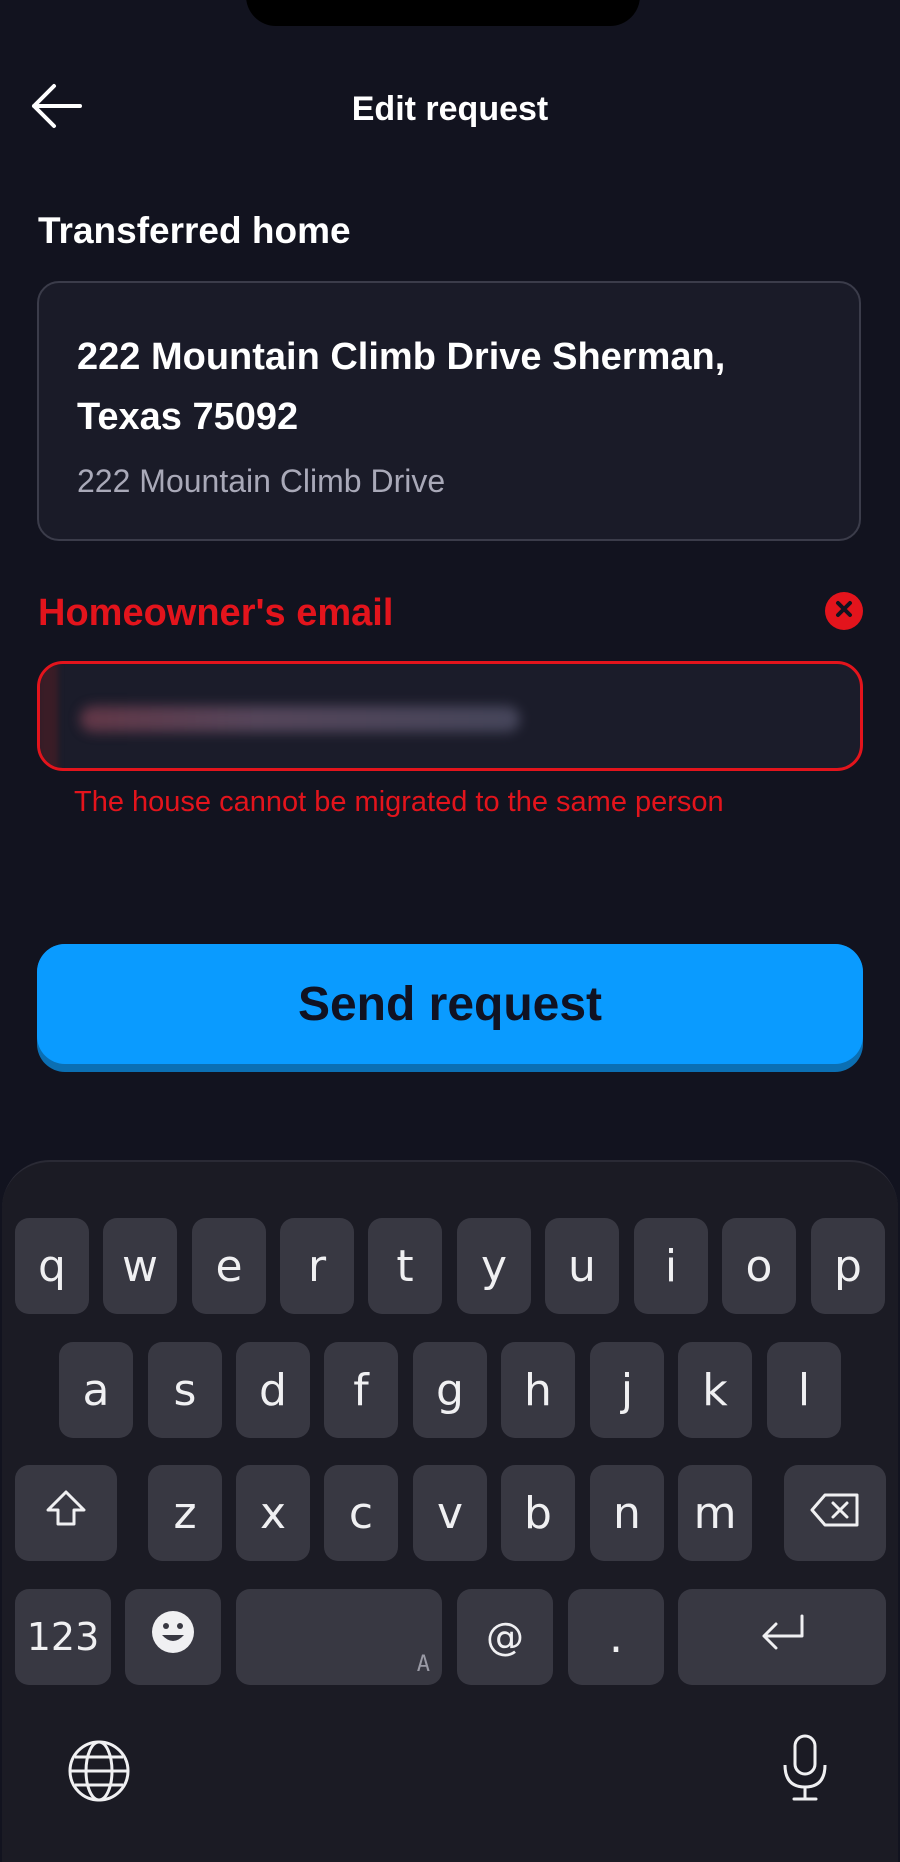 The image size is (900, 1862). Describe the element at coordinates (443, 13) in the screenshot. I see `camera-notch` at that location.